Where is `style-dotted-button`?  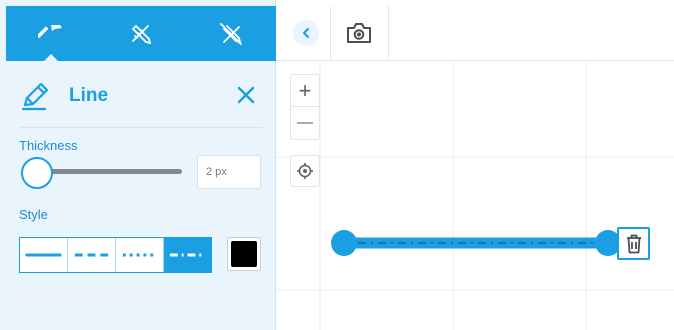
style-dotted-button is located at coordinates (140, 255).